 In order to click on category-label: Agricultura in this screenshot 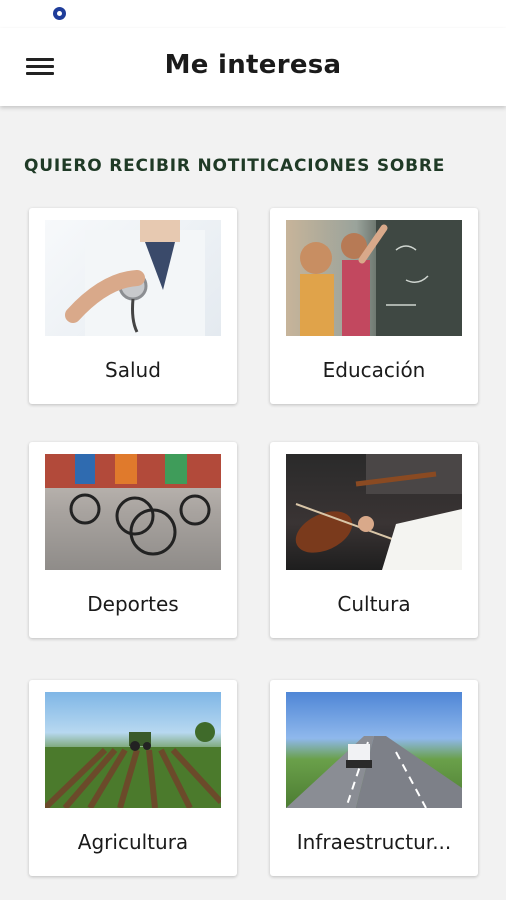, I will do `click(133, 842)`.